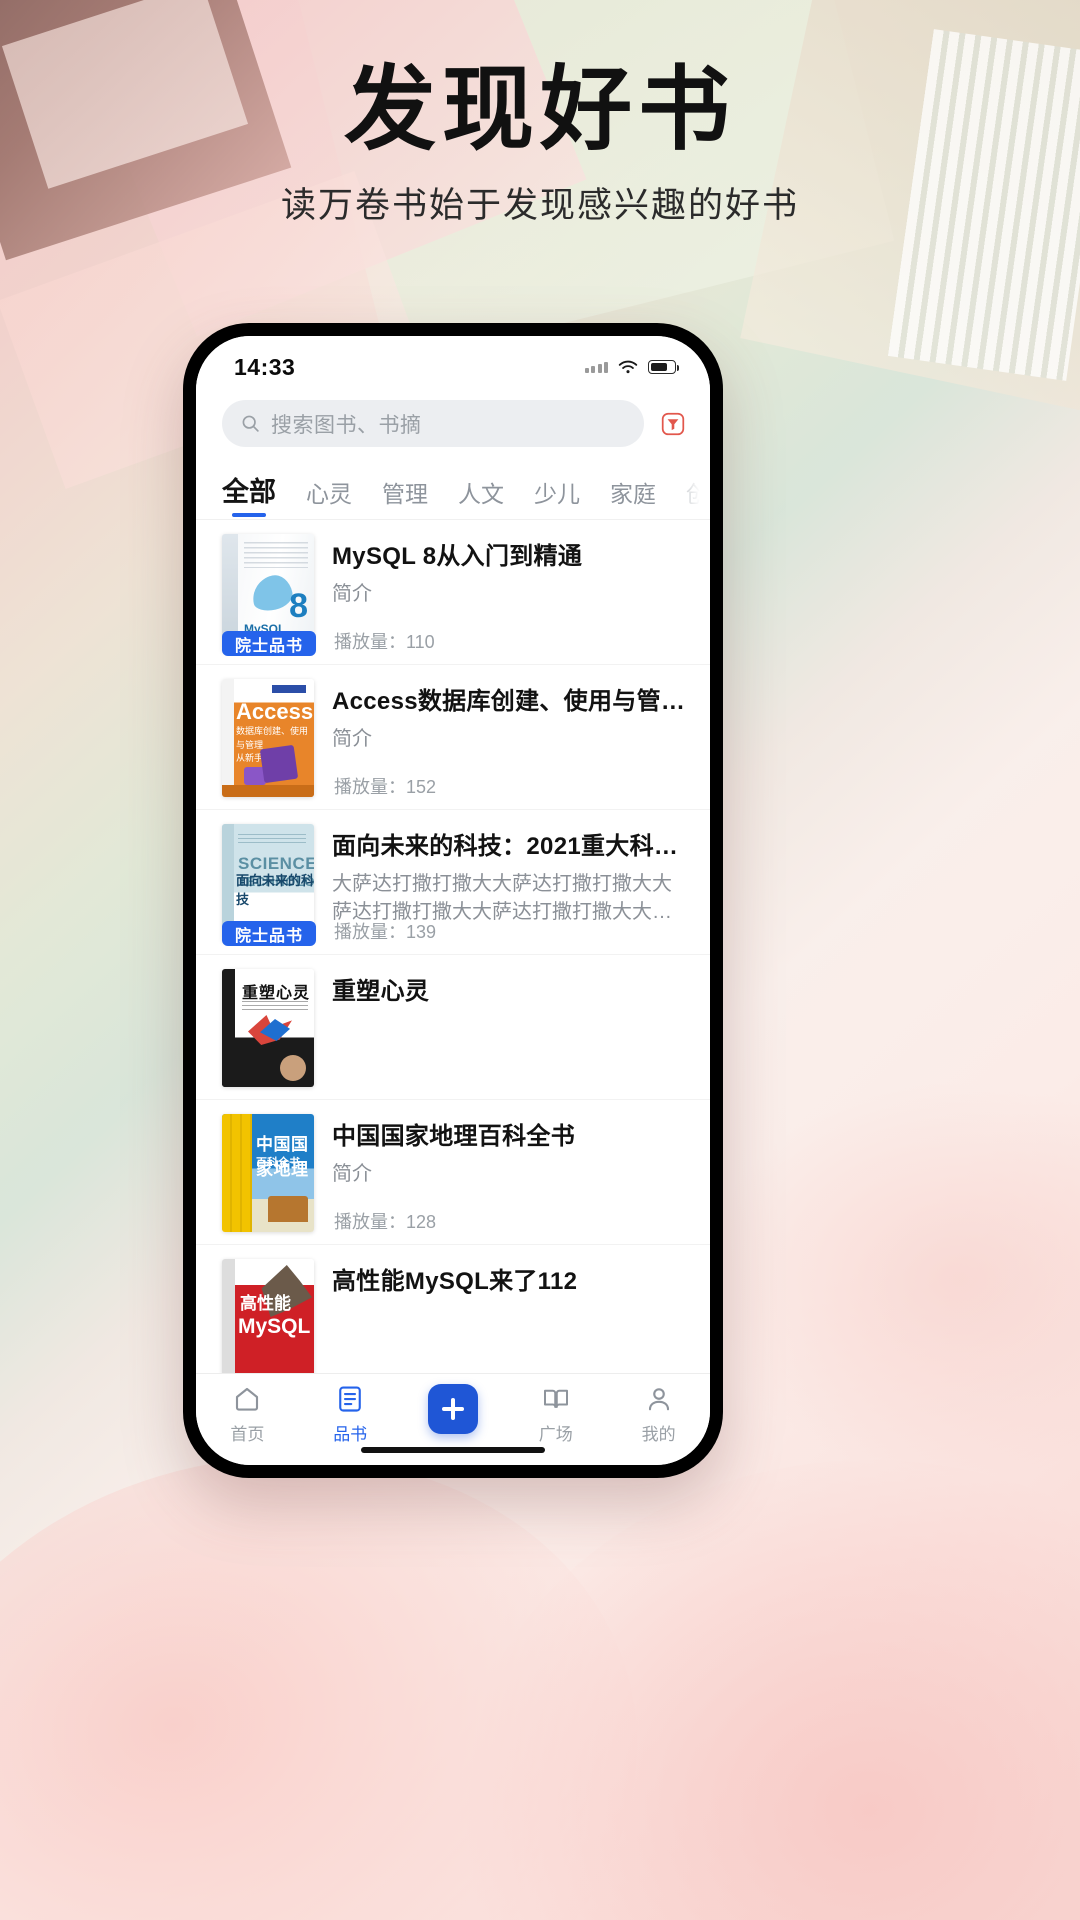 The height and width of the screenshot is (1920, 1080). I want to click on nav-item-pinshu: 品书, so click(350, 1414).